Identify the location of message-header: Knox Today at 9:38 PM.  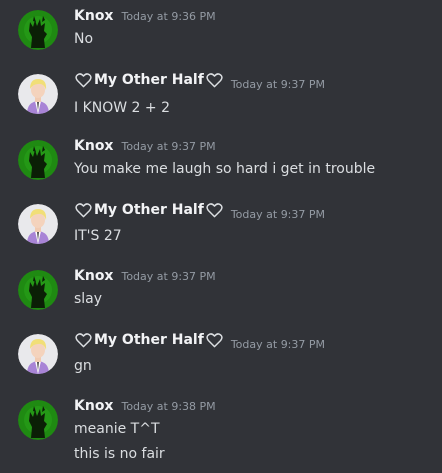
(145, 406).